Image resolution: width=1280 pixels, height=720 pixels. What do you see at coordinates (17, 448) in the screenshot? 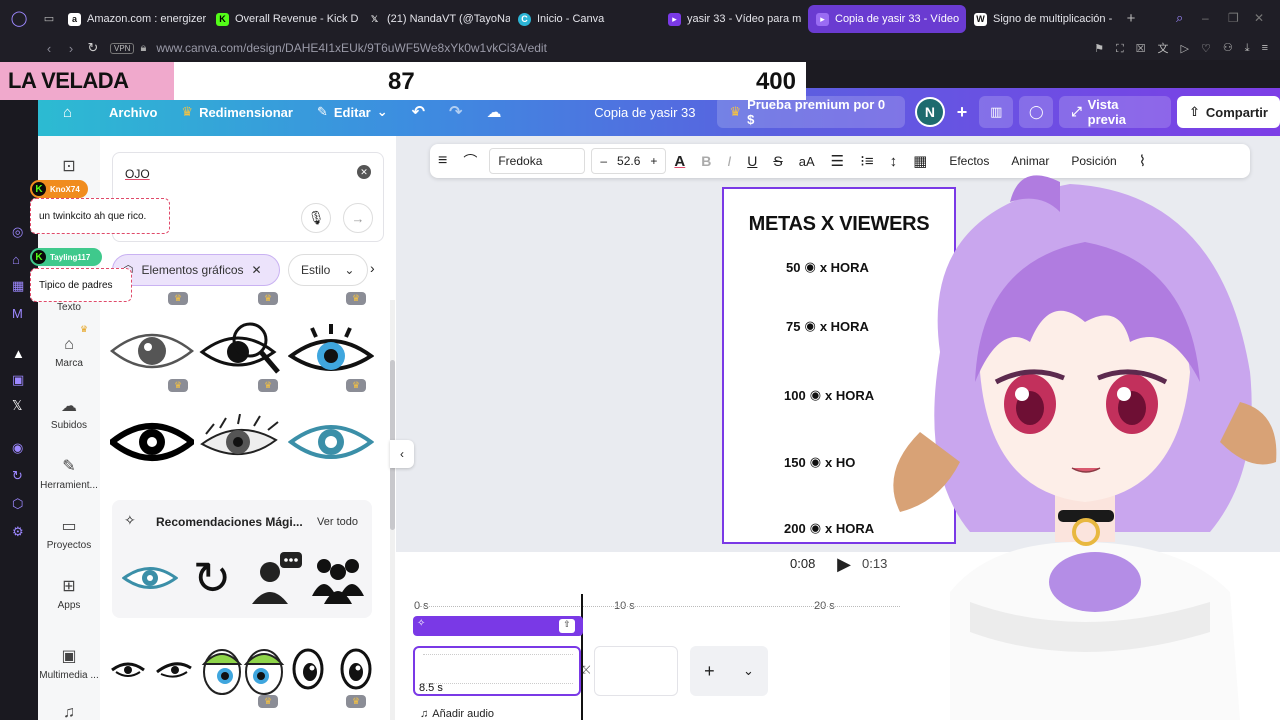
I see `sidebar-icon-6: ◉` at bounding box center [17, 448].